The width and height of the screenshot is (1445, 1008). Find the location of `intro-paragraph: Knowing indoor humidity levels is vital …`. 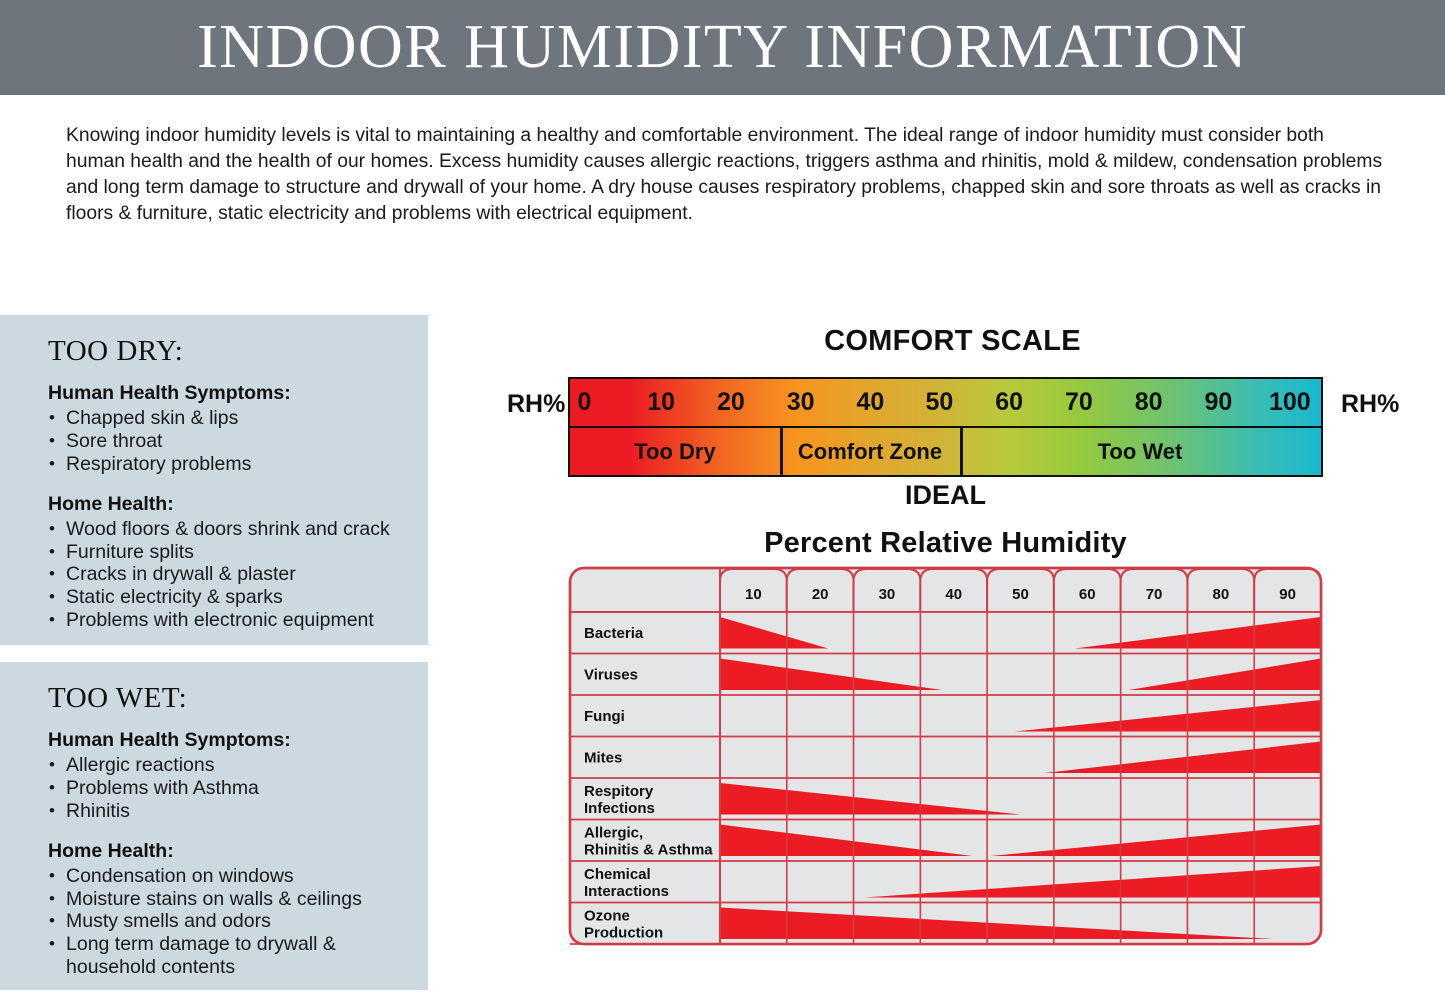

intro-paragraph: Knowing indoor humidity levels is vital … is located at coordinates (724, 174).